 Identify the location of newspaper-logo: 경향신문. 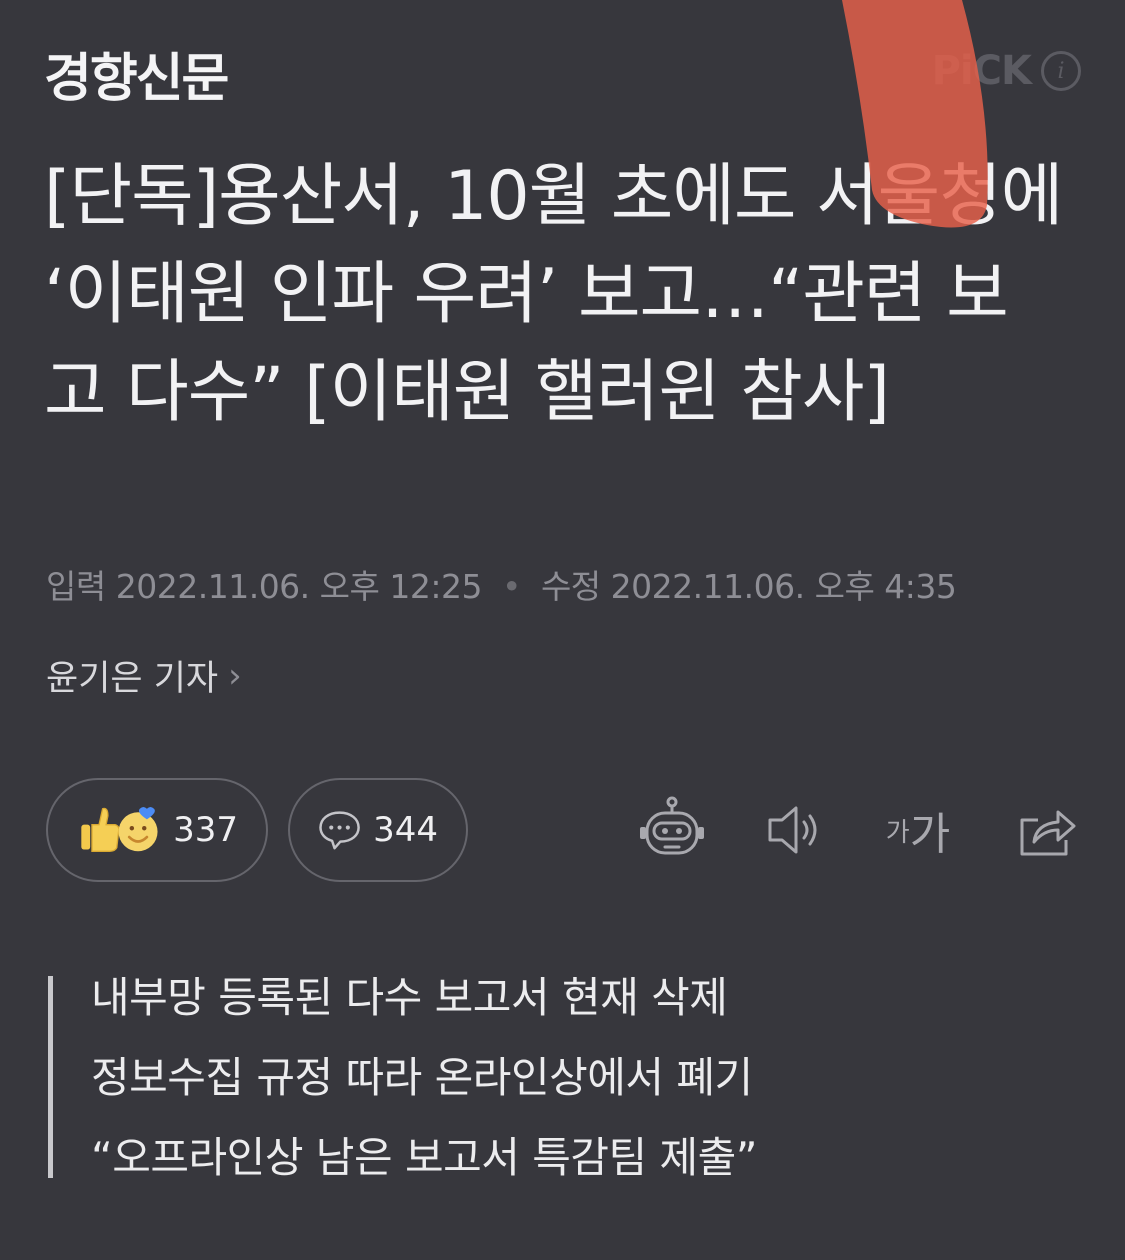
(136, 73).